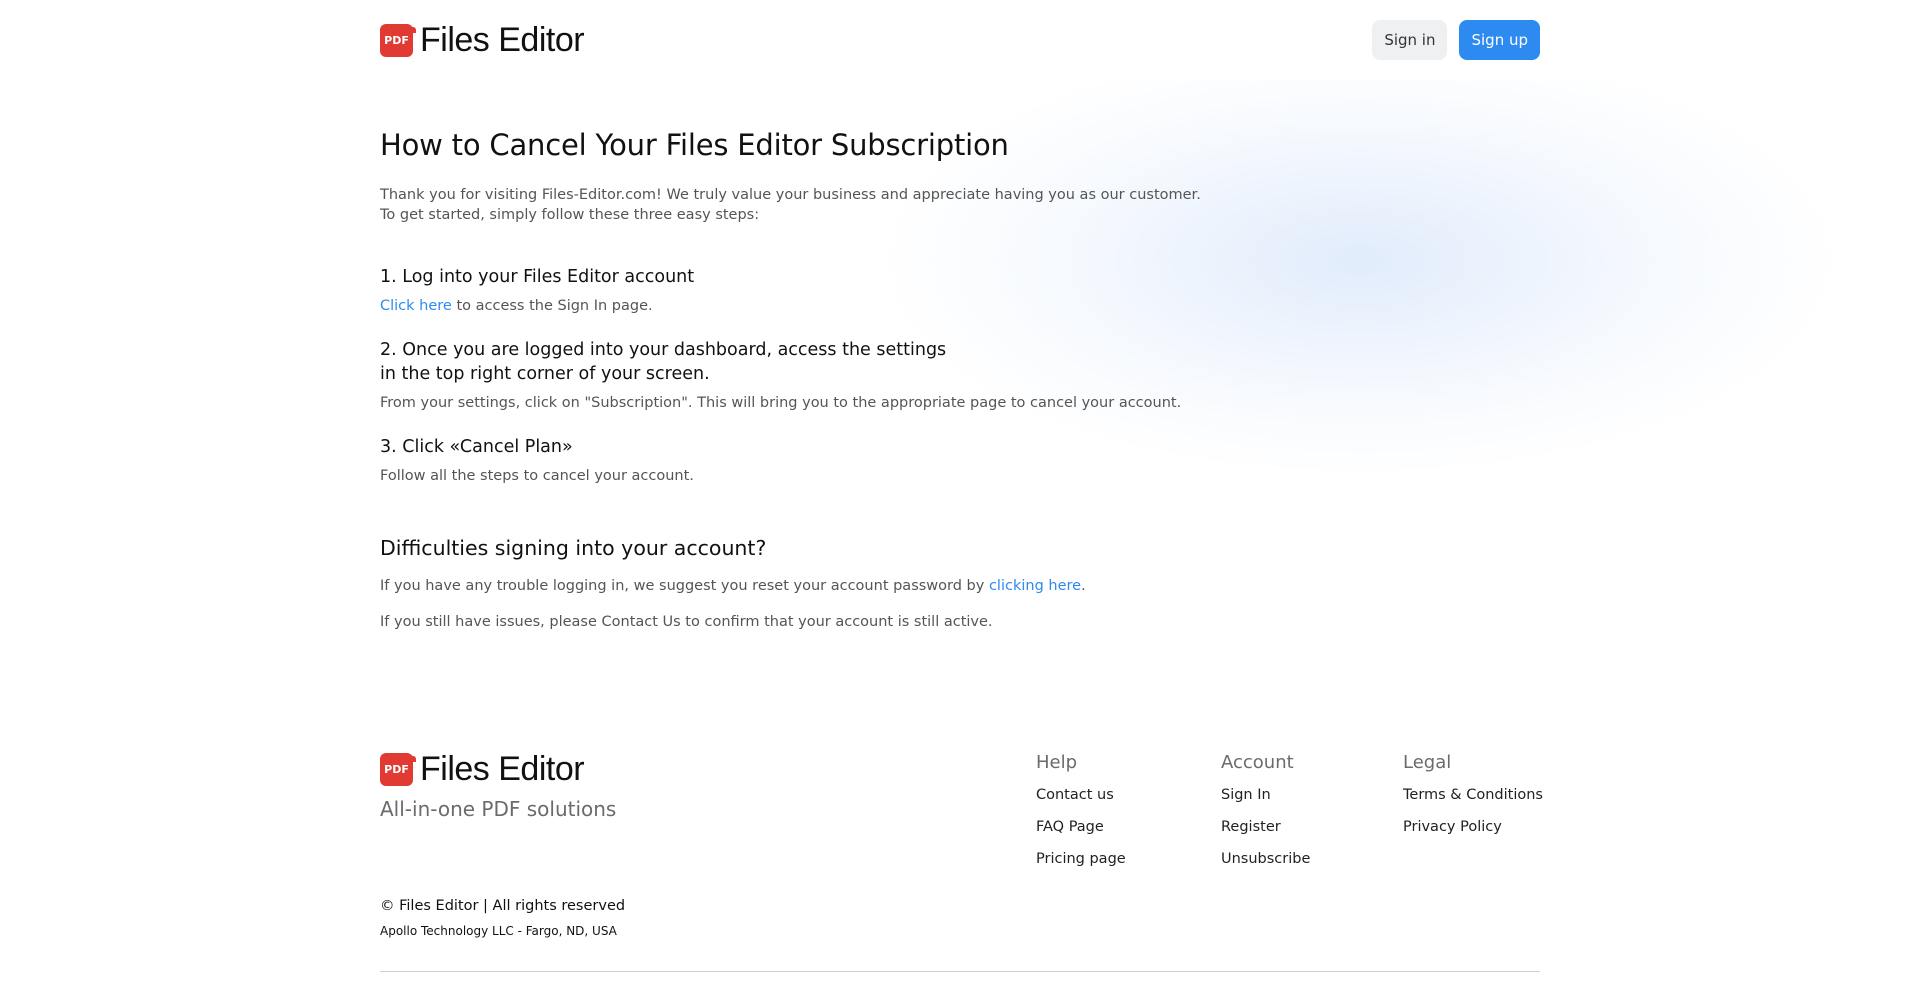 Image resolution: width=1920 pixels, height=993 pixels. What do you see at coordinates (1265, 859) in the screenshot?
I see `footer-link-unsubscribe: Unsubscribe` at bounding box center [1265, 859].